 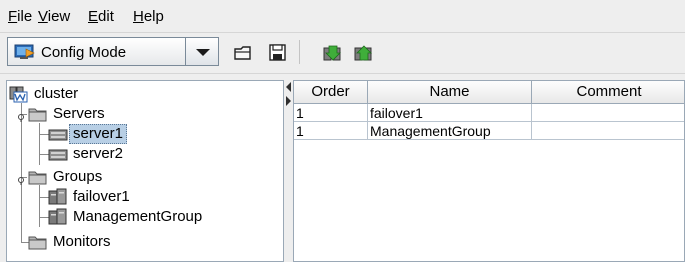 I want to click on mode-dropdown-button, so click(x=202, y=51).